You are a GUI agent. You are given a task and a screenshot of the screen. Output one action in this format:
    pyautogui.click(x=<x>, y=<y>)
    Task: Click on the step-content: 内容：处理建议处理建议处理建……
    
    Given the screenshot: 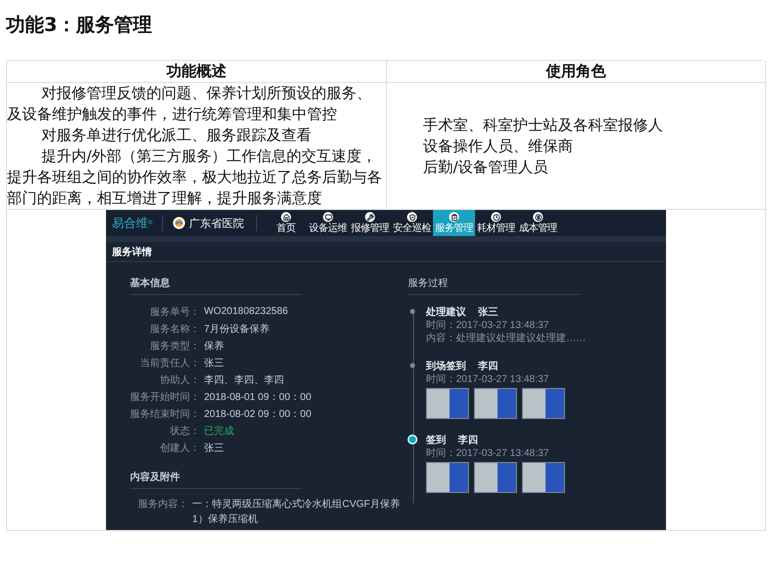 What is the action you would take?
    pyautogui.click(x=506, y=338)
    